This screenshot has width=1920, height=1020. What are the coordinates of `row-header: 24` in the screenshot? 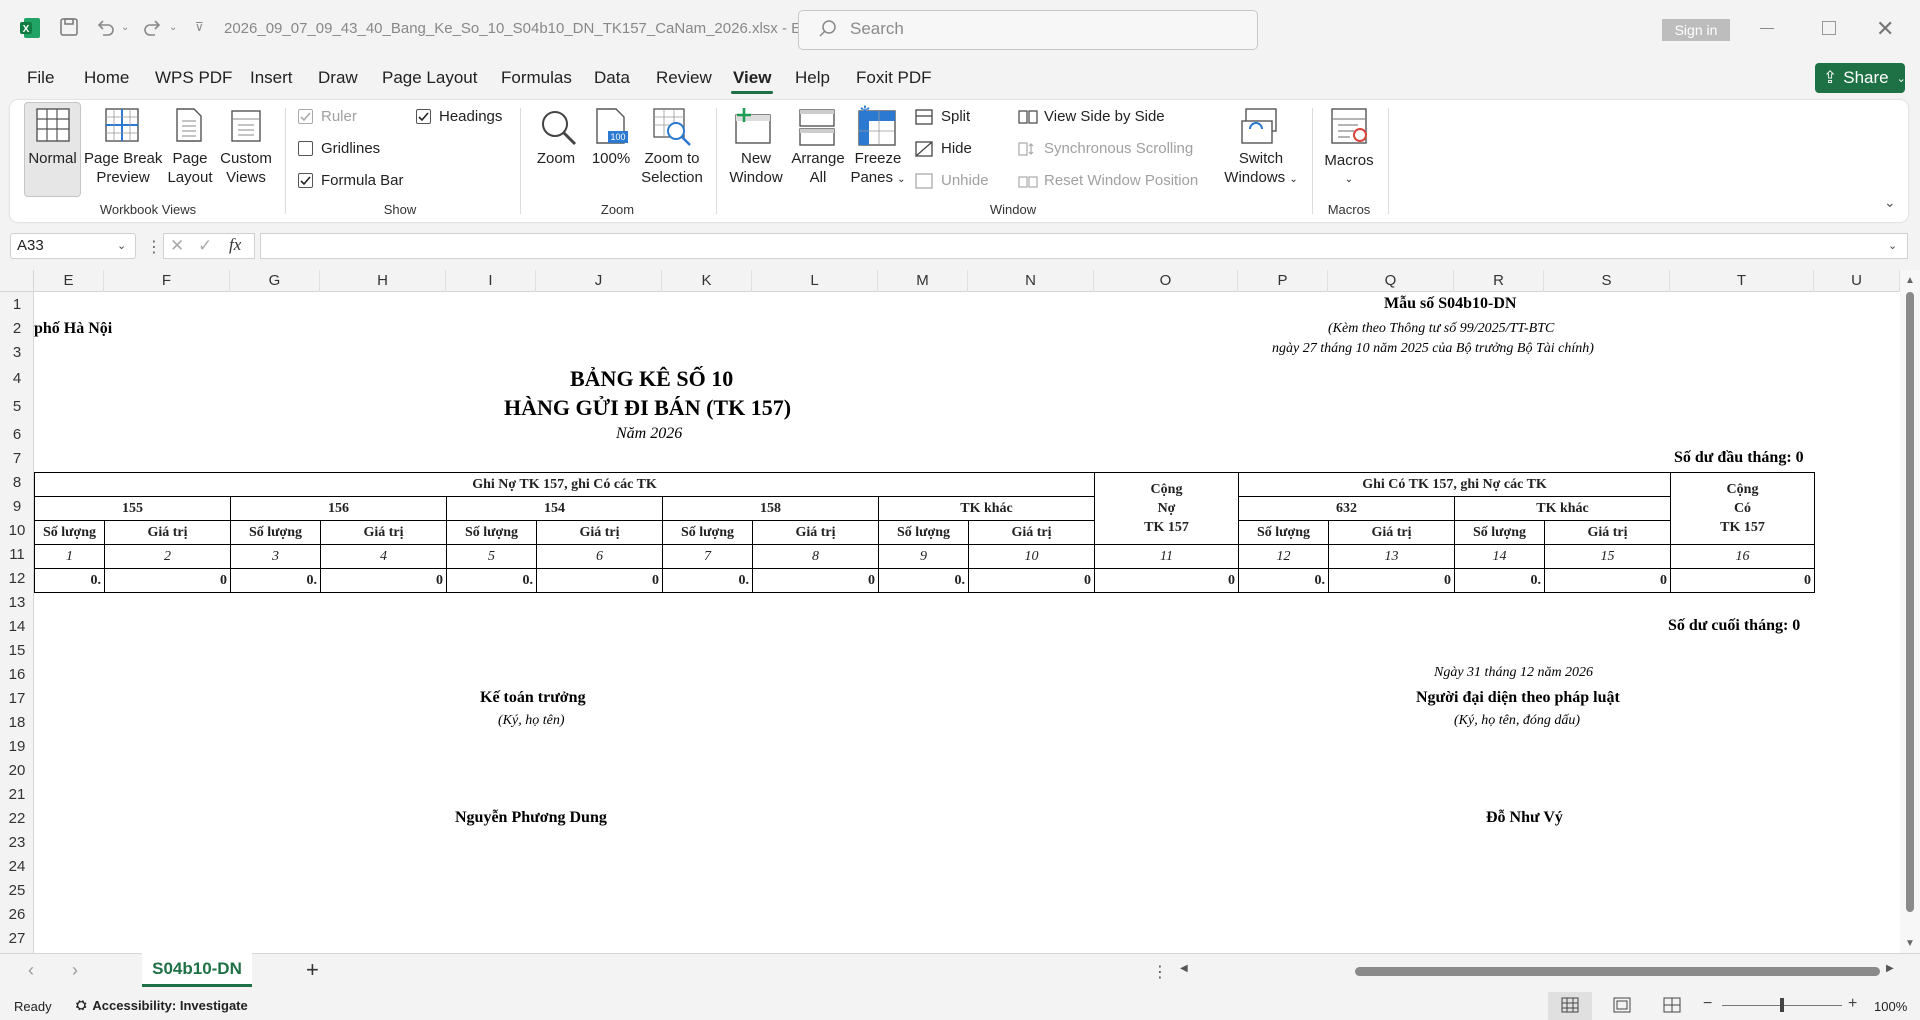 It's located at (17, 866).